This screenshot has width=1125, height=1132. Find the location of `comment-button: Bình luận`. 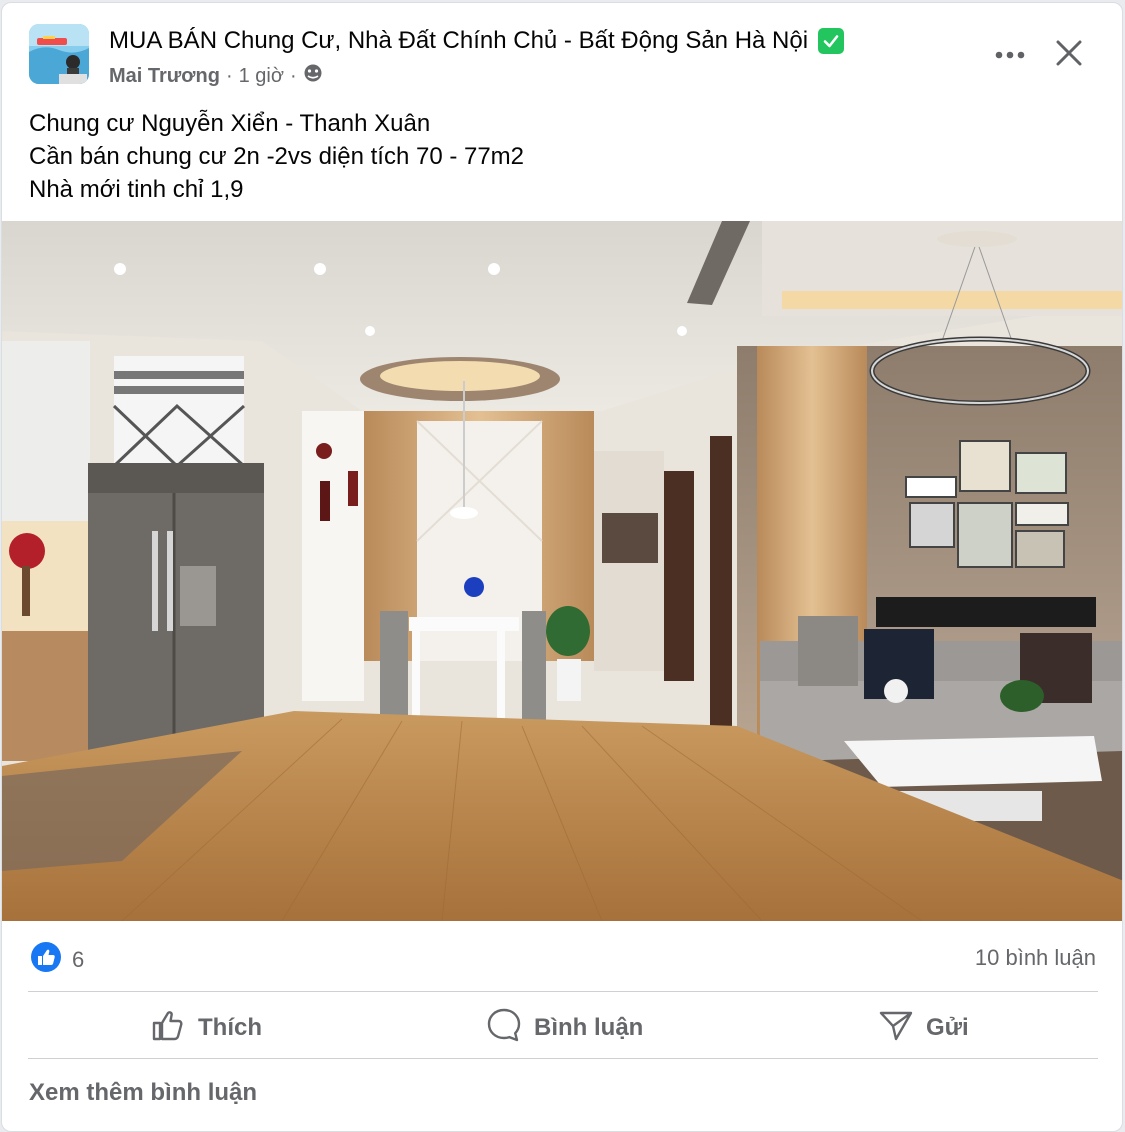

comment-button: Bình luận is located at coordinates (564, 1028).